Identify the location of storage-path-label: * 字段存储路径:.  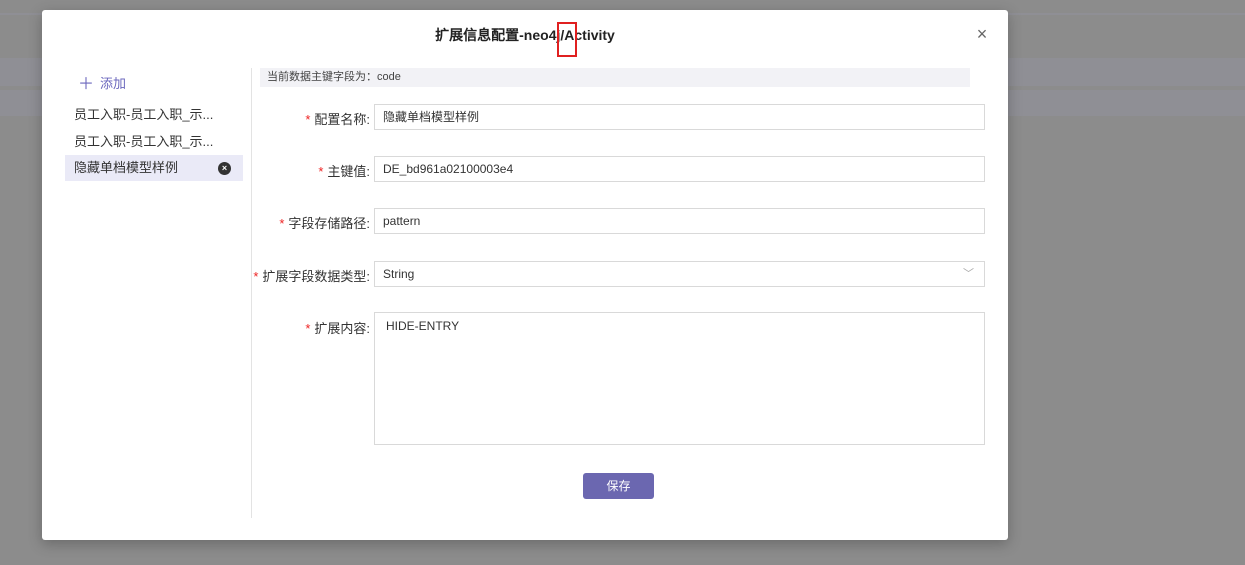
(324, 223).